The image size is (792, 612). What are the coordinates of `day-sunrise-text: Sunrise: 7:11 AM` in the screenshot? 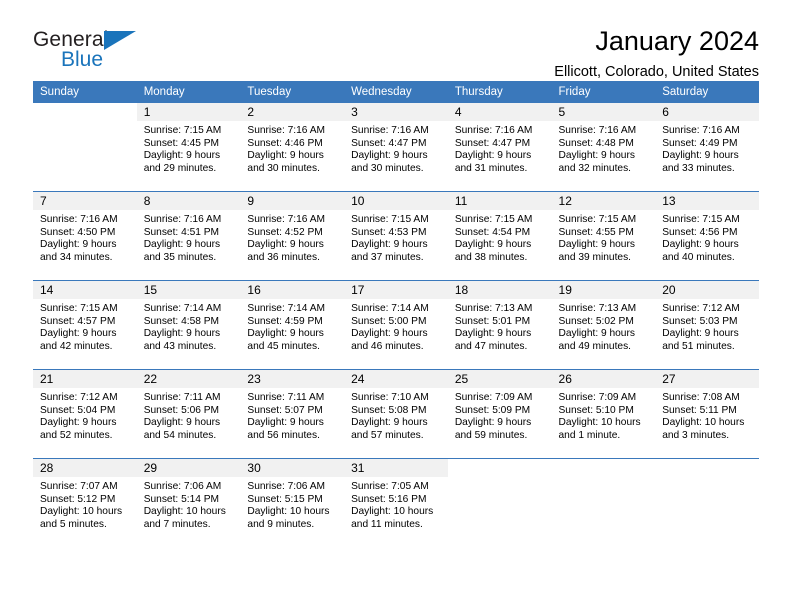 It's located at (286, 397).